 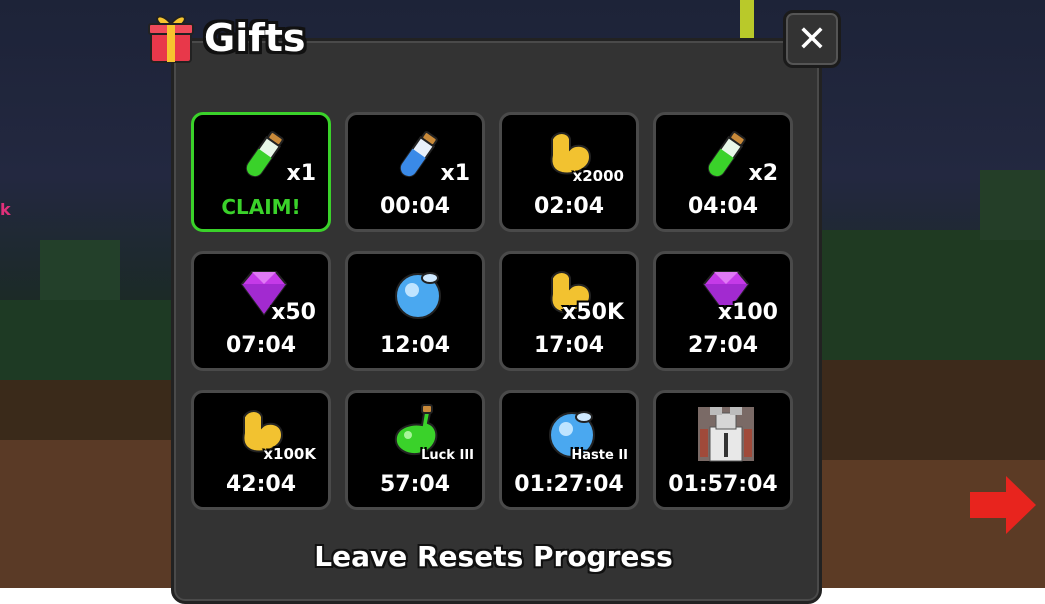 I want to click on timer: 04:04, so click(x=723, y=206).